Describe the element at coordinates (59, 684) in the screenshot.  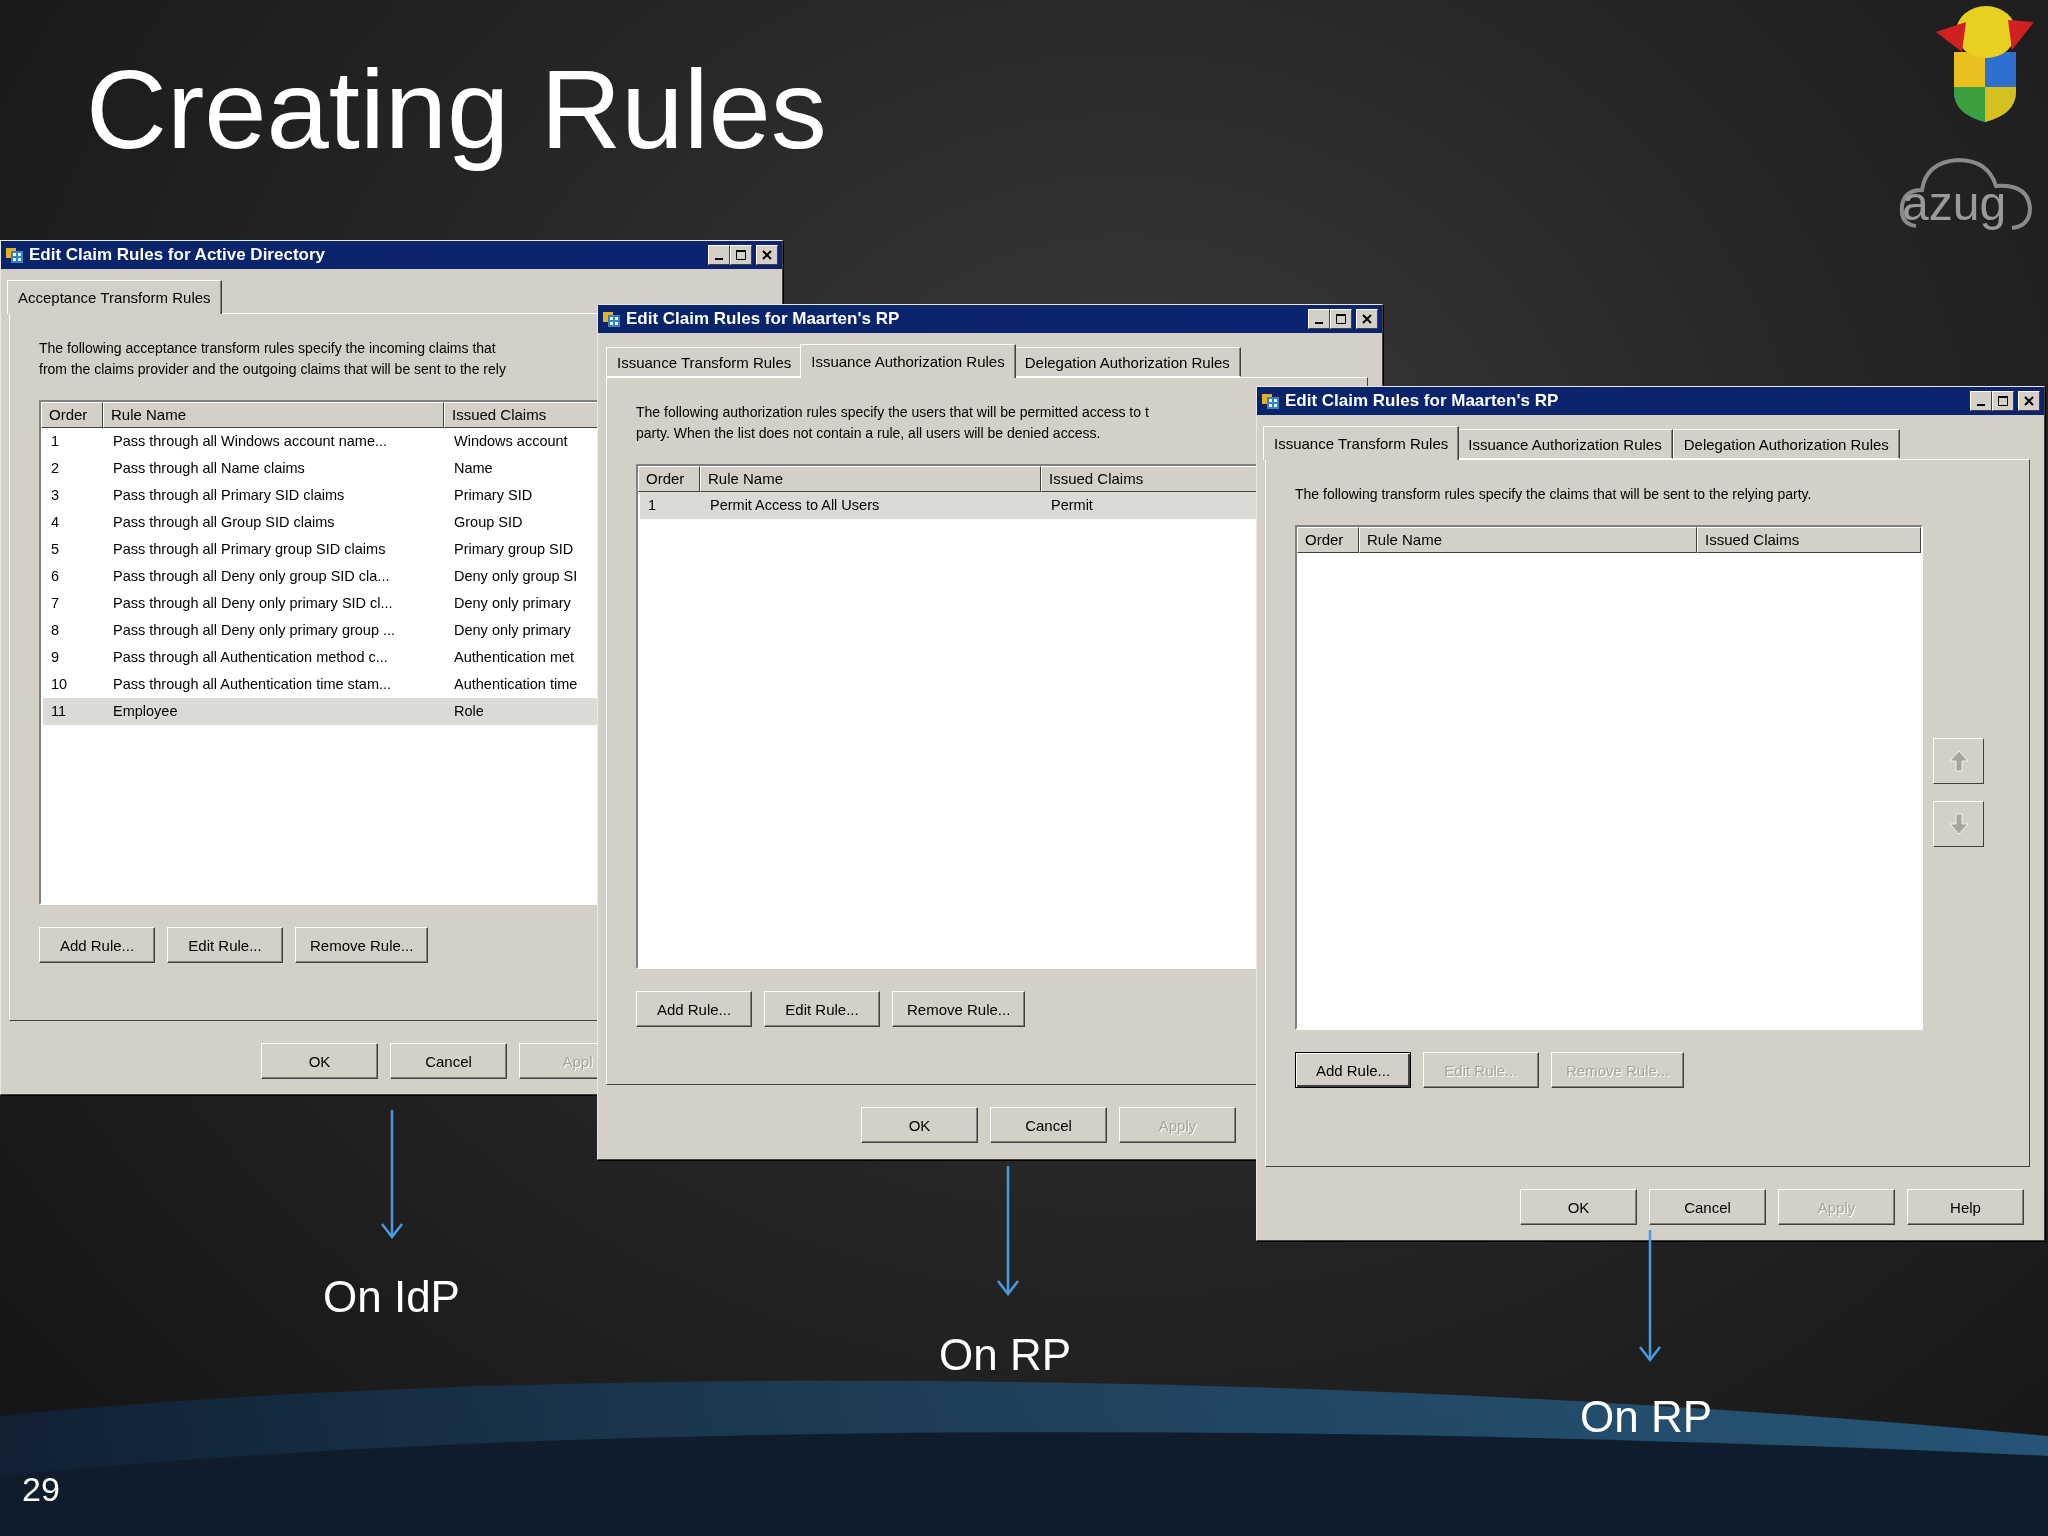
I see `list-cell-text: 10` at that location.